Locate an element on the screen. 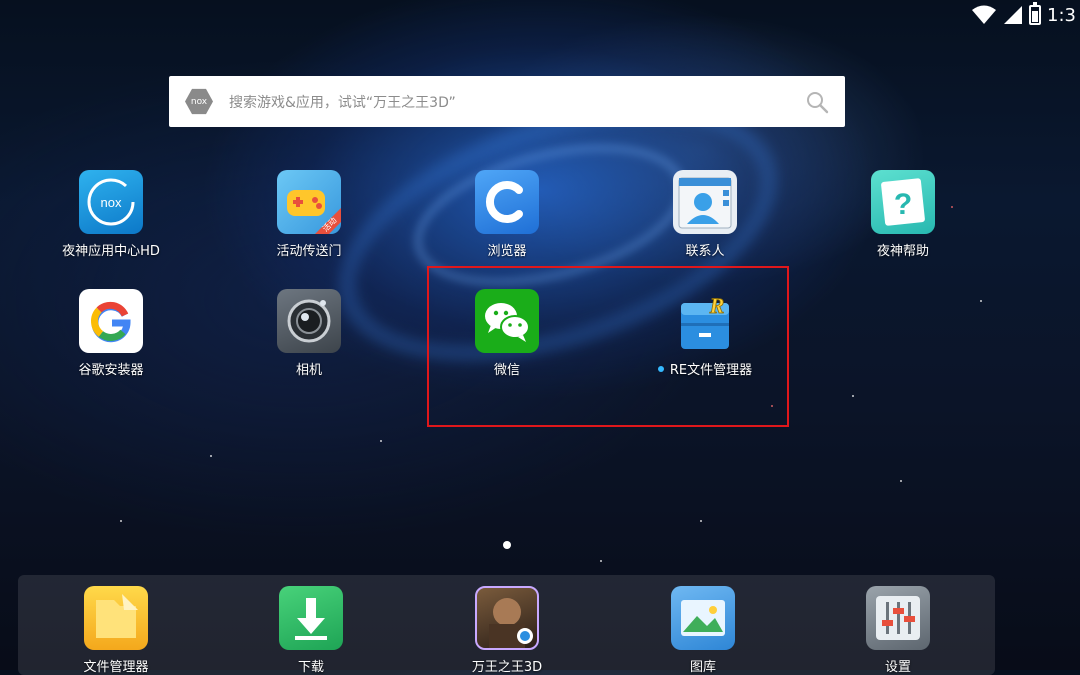  app-label: 文件管理器 is located at coordinates (116, 667).